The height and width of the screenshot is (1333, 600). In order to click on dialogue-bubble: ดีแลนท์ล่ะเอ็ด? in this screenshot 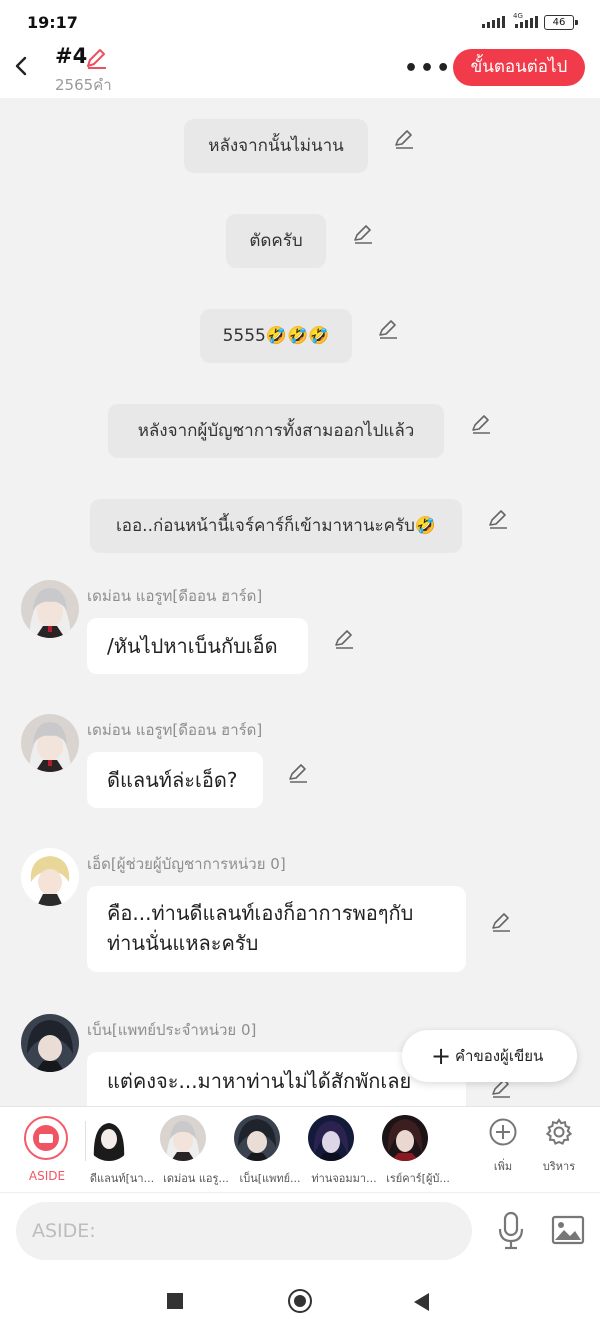, I will do `click(175, 780)`.